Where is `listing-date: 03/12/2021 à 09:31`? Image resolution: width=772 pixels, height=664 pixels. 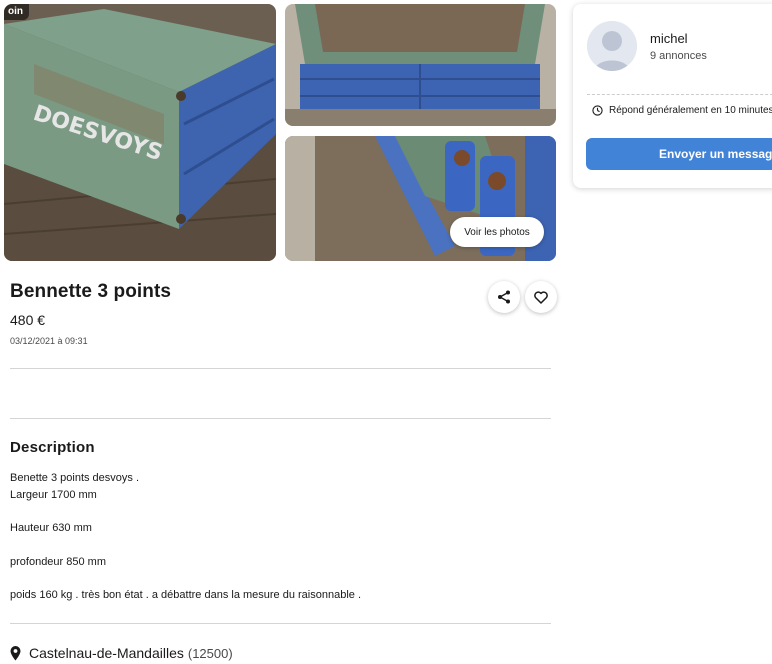 listing-date: 03/12/2021 à 09:31 is located at coordinates (49, 341).